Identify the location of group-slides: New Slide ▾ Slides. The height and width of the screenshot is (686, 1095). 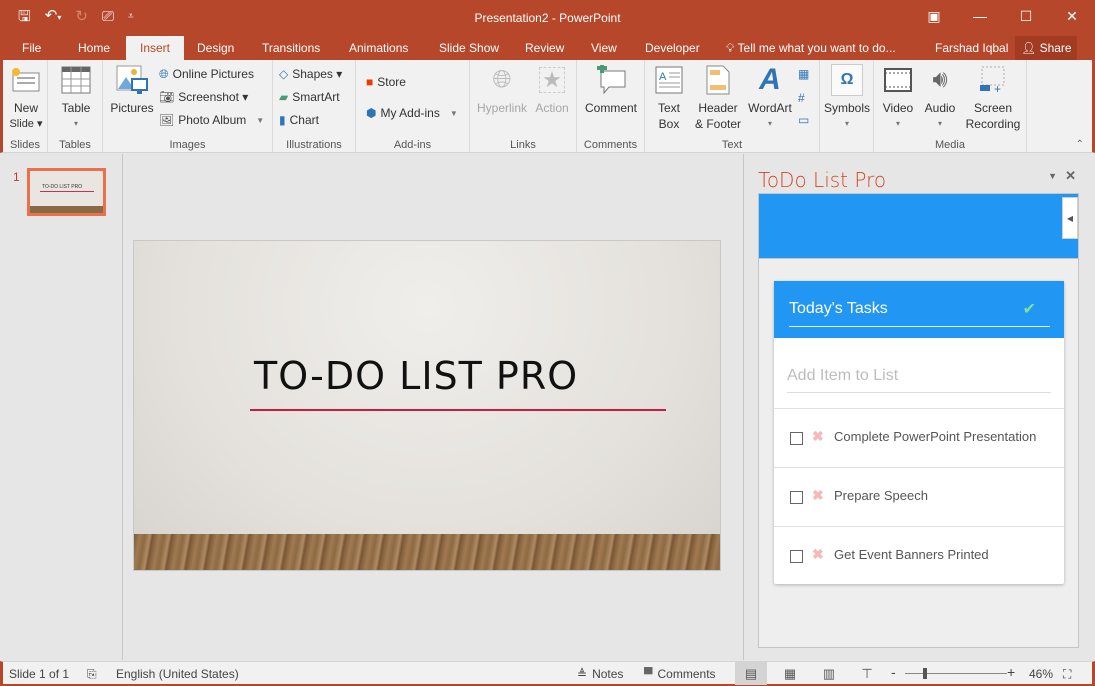
(25, 106).